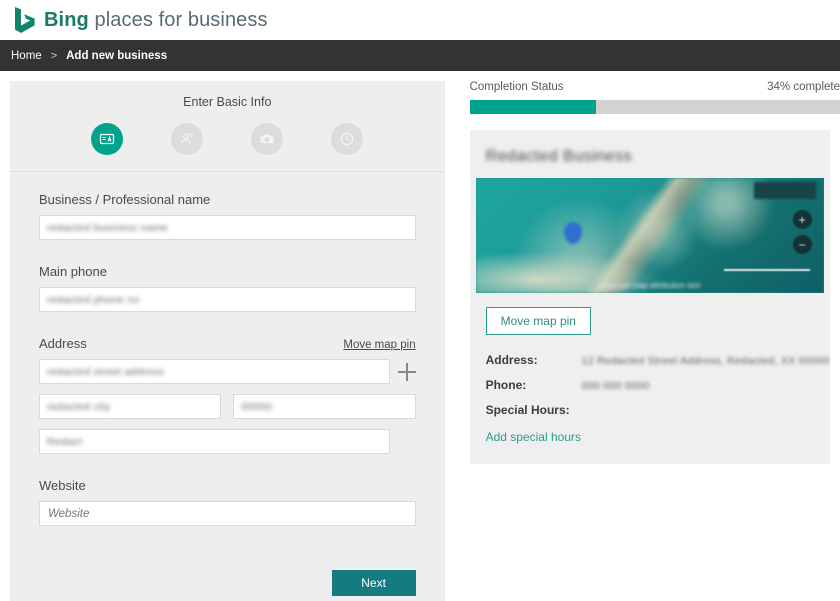  Describe the element at coordinates (26, 56) in the screenshot. I see `breadcrumb-home-link: Home` at that location.